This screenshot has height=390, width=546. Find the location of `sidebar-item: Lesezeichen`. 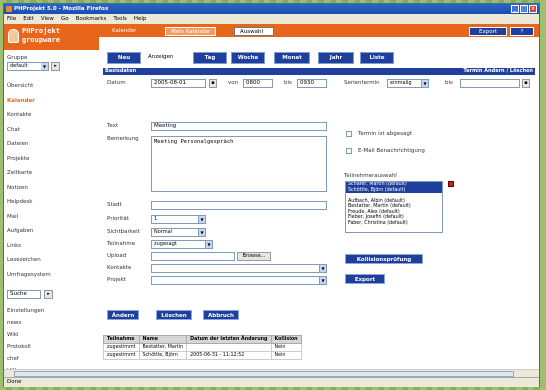

sidebar-item: Lesezeichen is located at coordinates (24, 260).